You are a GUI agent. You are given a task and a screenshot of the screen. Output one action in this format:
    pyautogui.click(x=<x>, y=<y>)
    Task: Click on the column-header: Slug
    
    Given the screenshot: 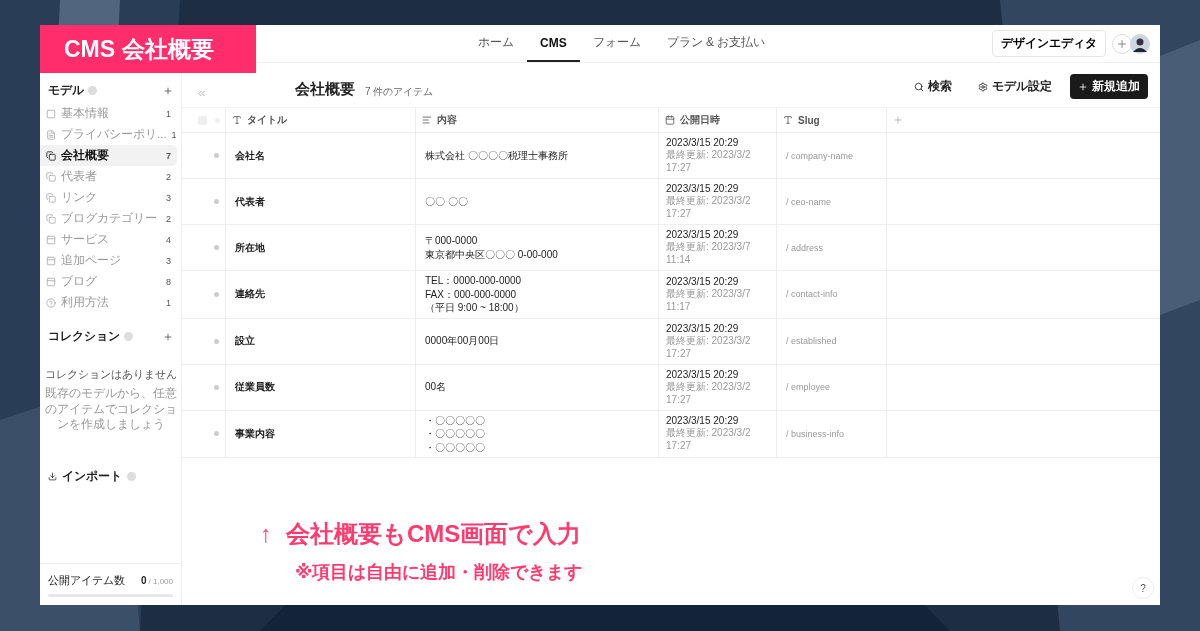 What is the action you would take?
    pyautogui.click(x=832, y=120)
    